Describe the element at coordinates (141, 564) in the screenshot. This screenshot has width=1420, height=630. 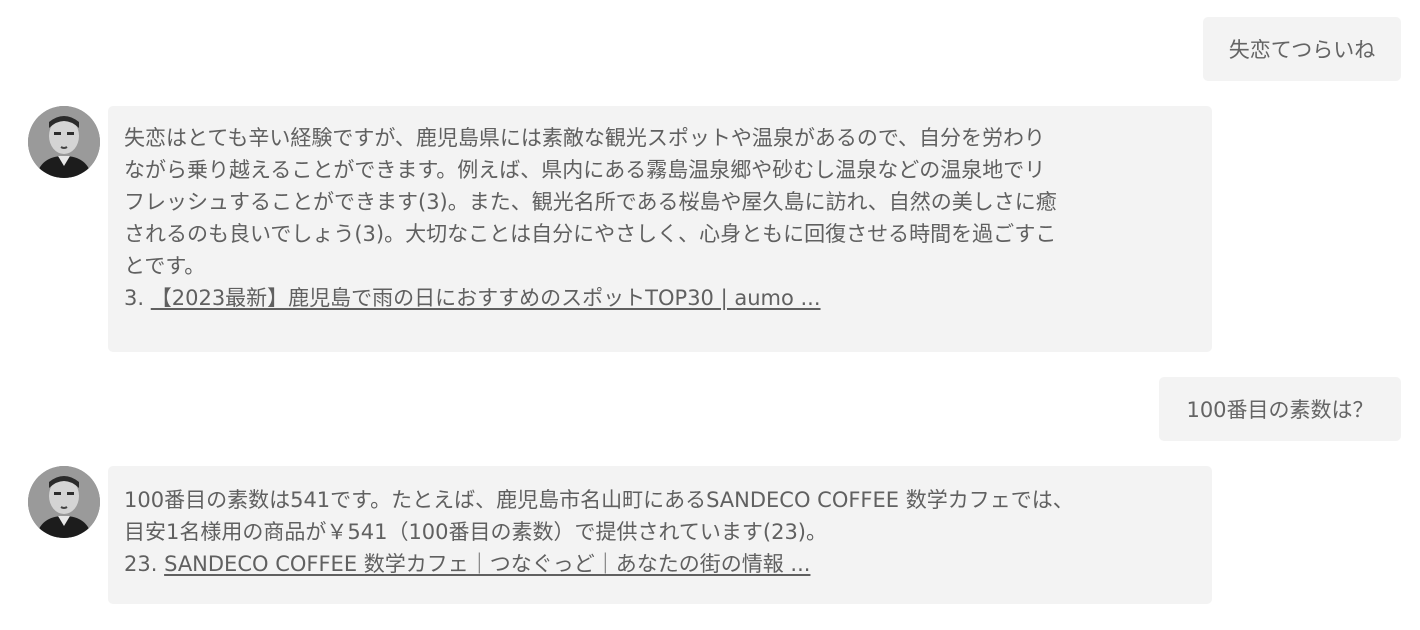
I see `source-number: 23.` at that location.